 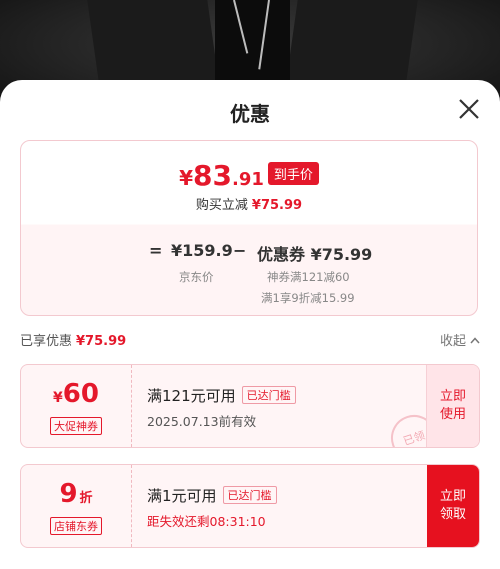 What do you see at coordinates (277, 205) in the screenshot?
I see `instant-discount-amount: ¥75.99` at bounding box center [277, 205].